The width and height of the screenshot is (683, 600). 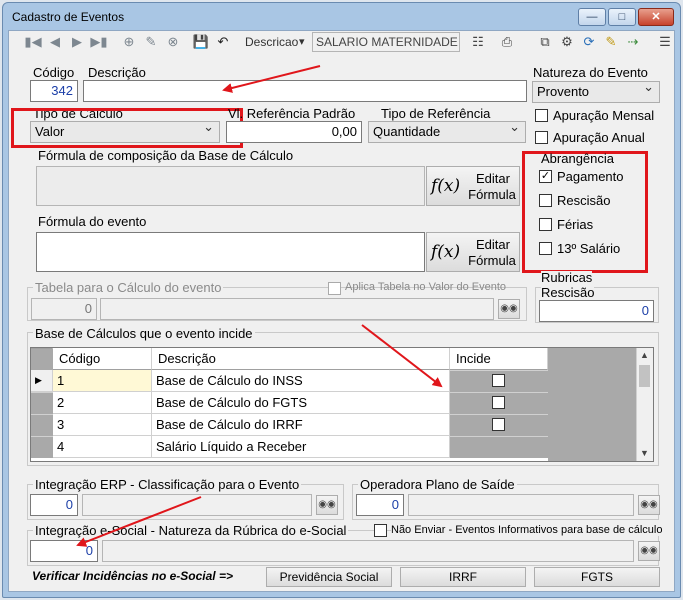 What do you see at coordinates (271, 79) in the screenshot?
I see `arrow-to-descricao` at bounding box center [271, 79].